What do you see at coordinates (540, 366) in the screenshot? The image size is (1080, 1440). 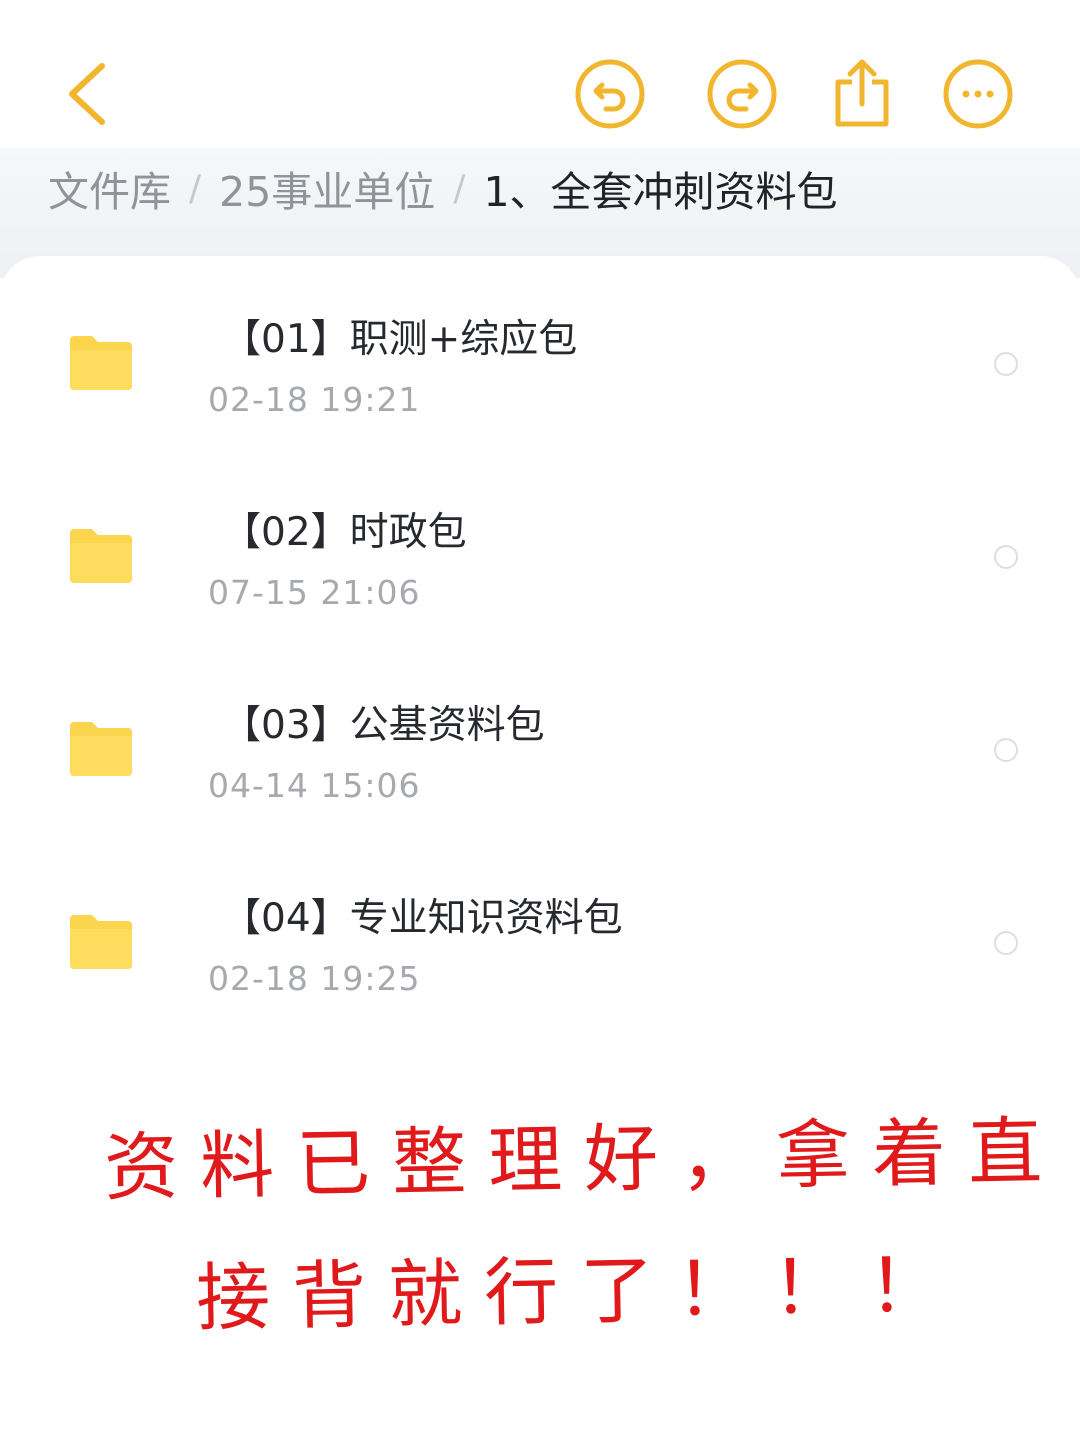 I see `list-item: 【01】职测+综应包 02-18 19:21` at bounding box center [540, 366].